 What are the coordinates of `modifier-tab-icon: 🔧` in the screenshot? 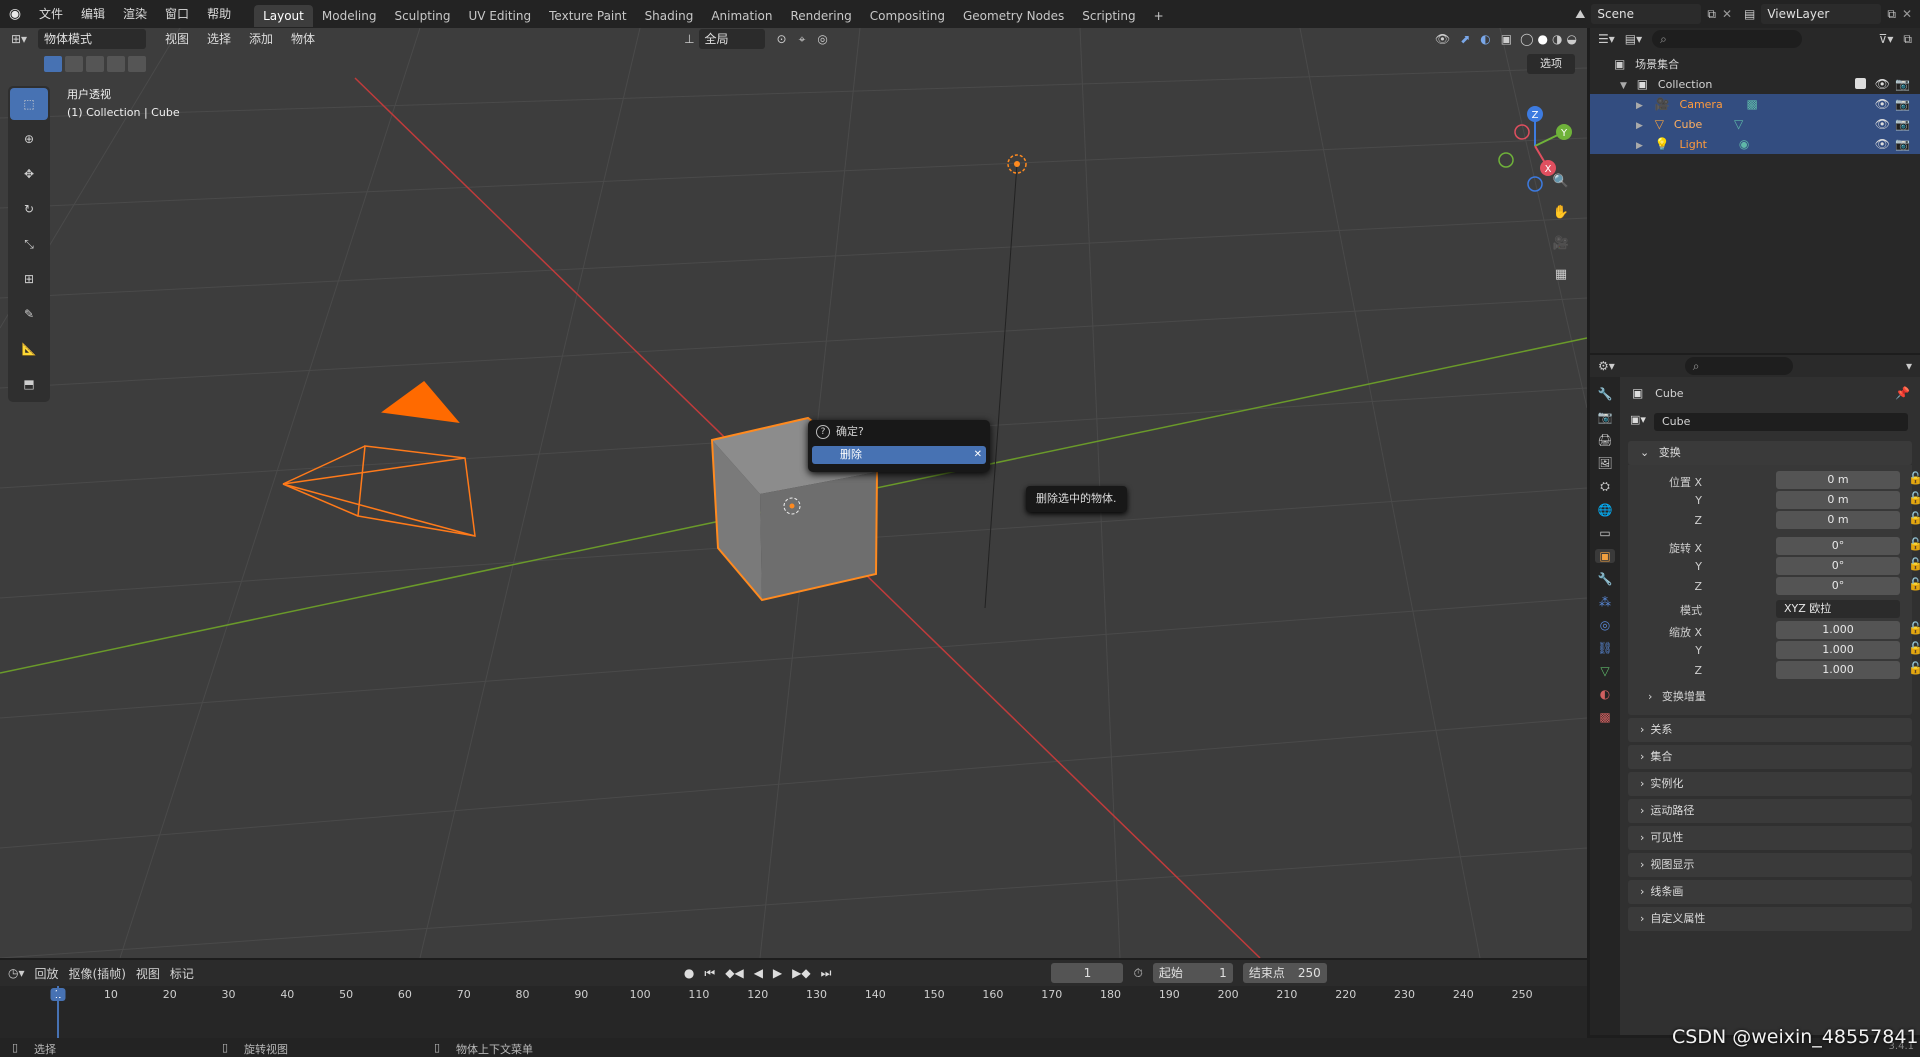 It's located at (1605, 579).